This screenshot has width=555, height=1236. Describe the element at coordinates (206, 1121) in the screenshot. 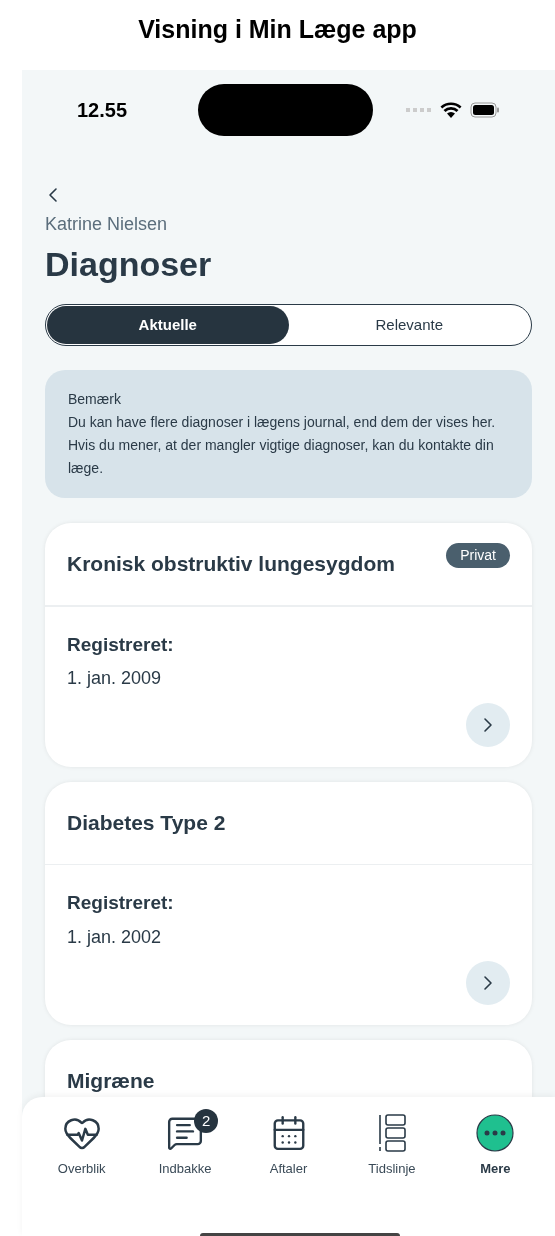

I see `unread-count-badge: 2` at that location.